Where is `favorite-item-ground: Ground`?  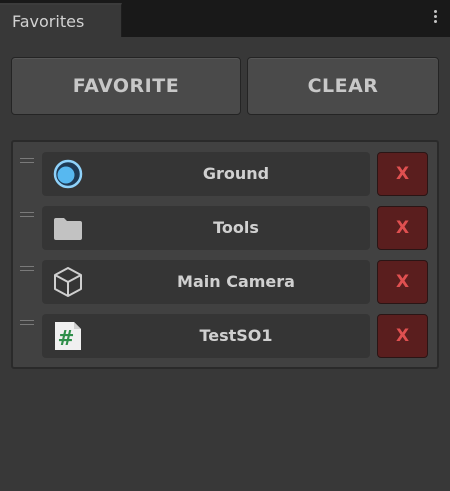
favorite-item-ground: Ground is located at coordinates (206, 174).